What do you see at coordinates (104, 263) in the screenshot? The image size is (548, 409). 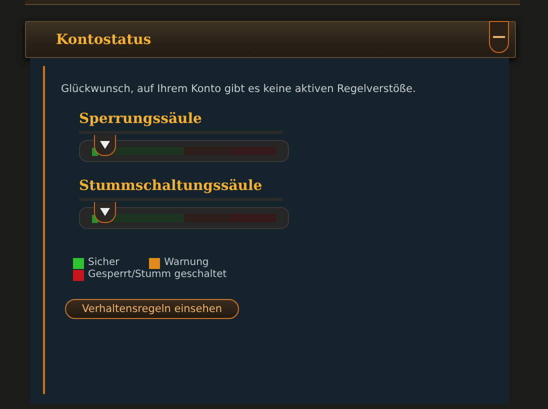 I see `legend-label: Sicher` at bounding box center [104, 263].